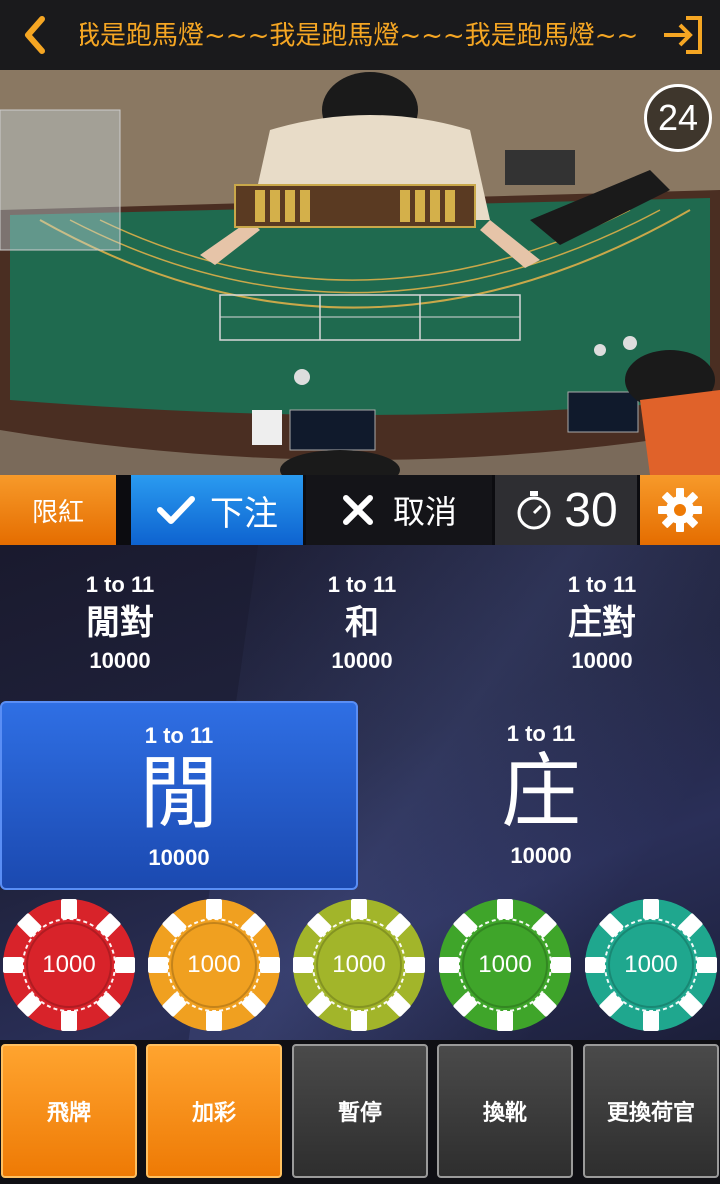  Describe the element at coordinates (68, 1113) in the screenshot. I see `button-label: 飛牌` at that location.